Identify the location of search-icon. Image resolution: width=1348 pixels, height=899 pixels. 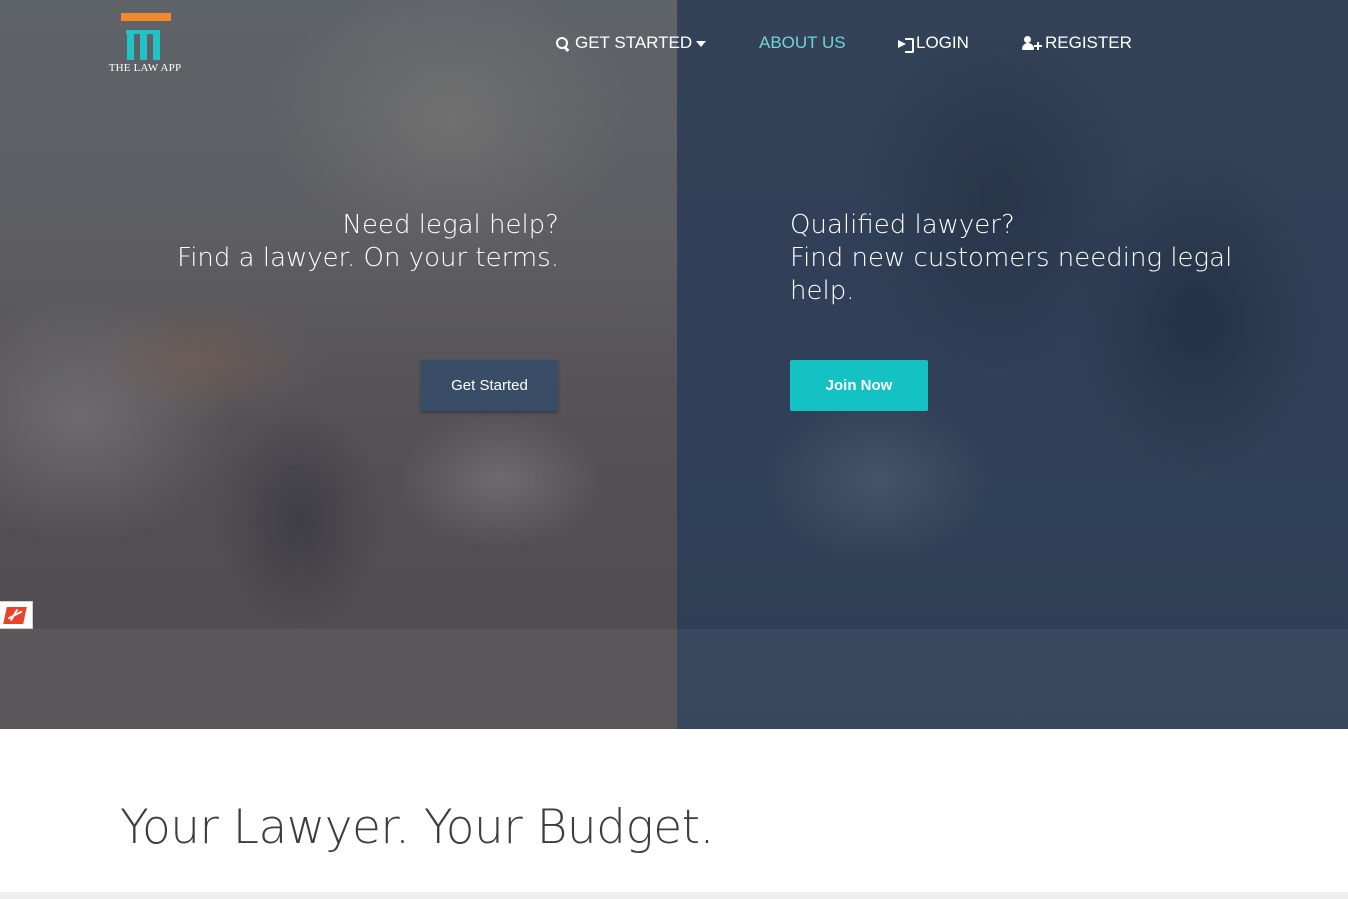
(562, 43).